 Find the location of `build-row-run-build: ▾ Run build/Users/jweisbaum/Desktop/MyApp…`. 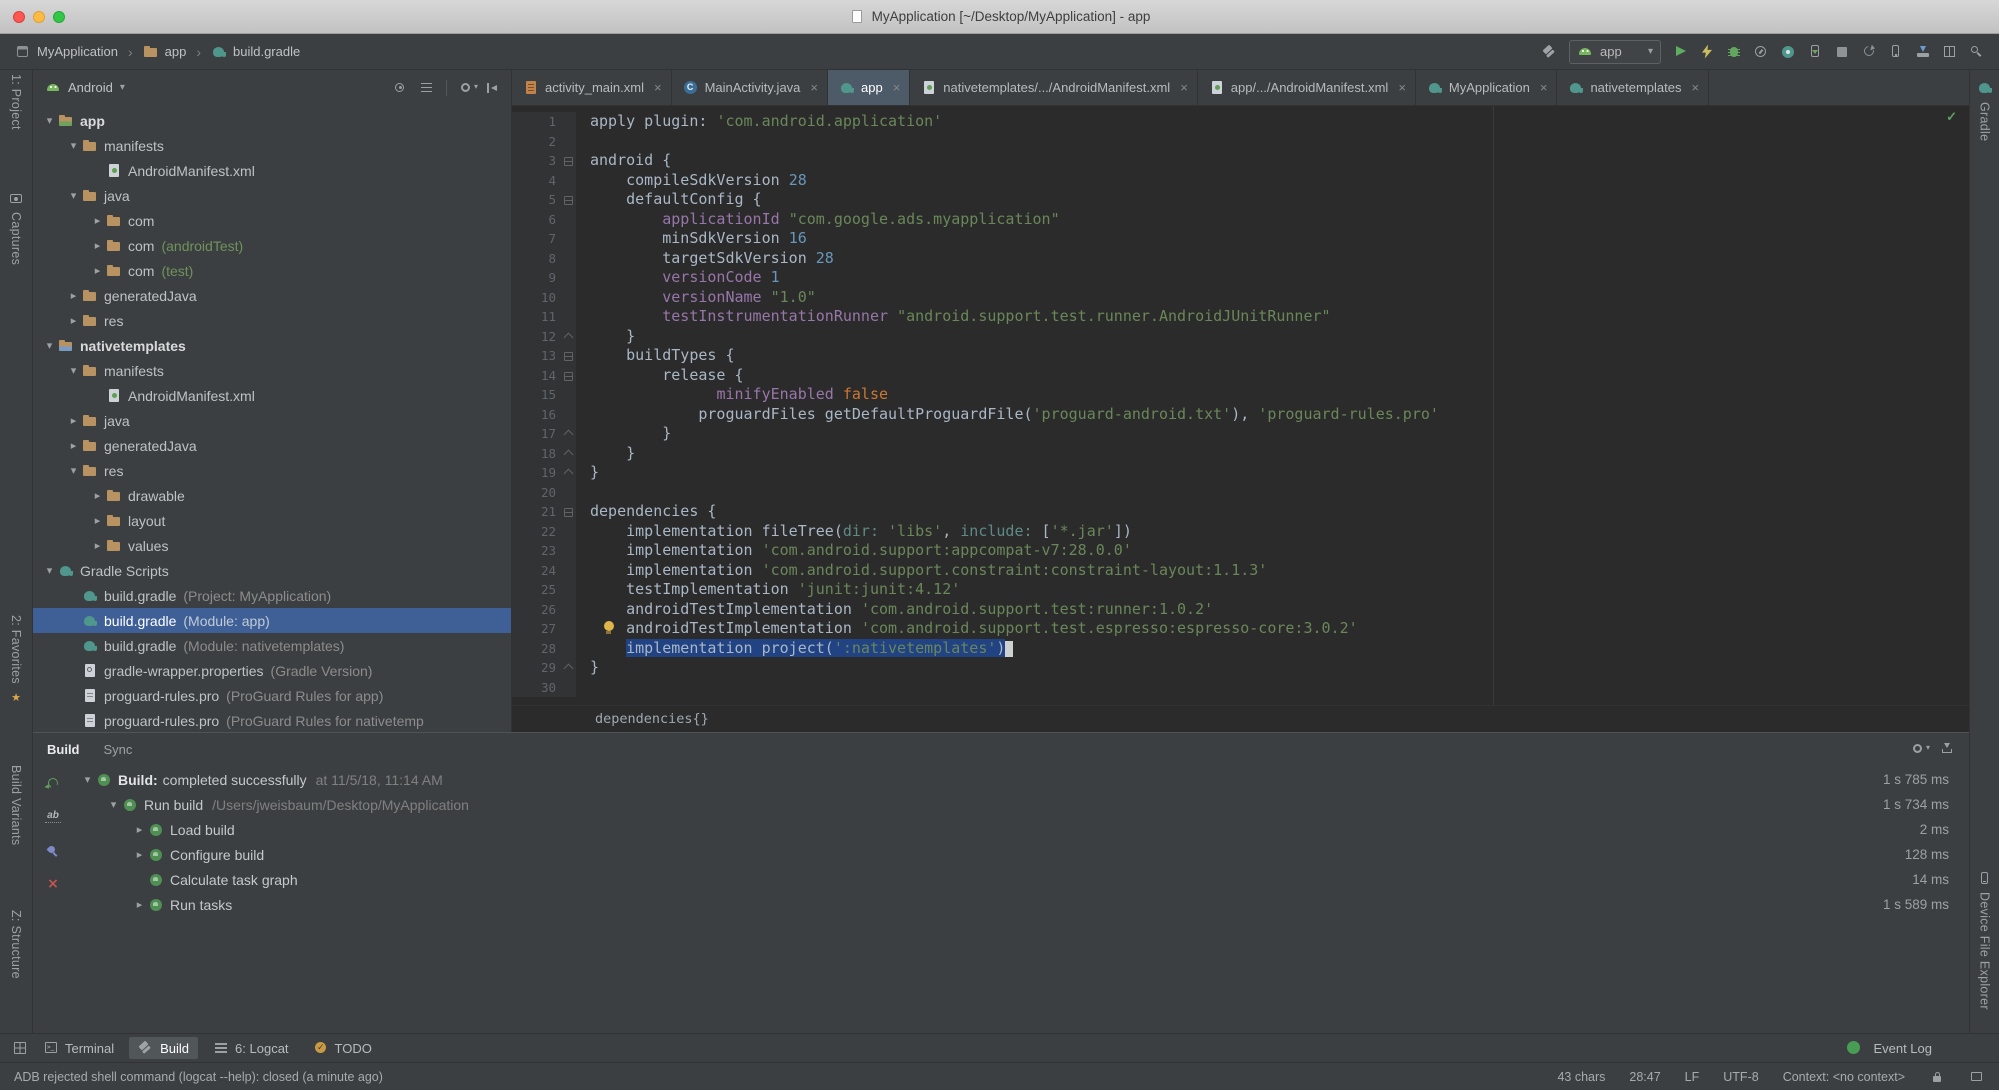

build-row-run-build: ▾ Run build/Users/jweisbaum/Desktop/MyApp… is located at coordinates (1021, 804).